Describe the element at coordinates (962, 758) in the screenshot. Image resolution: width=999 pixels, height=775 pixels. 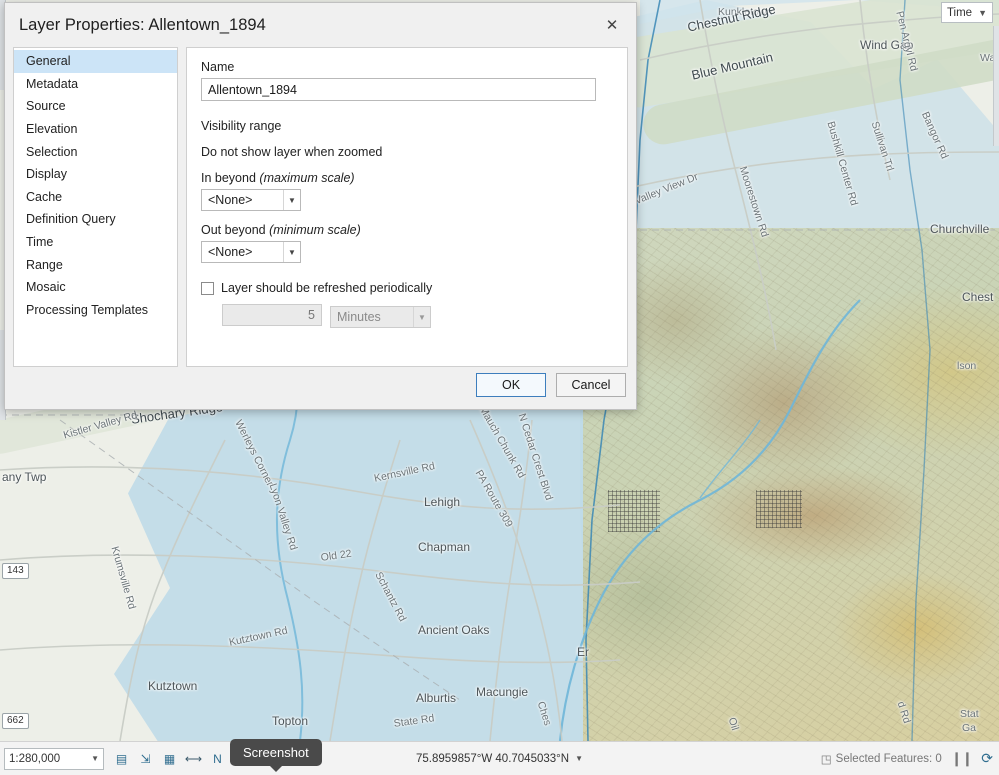
I see `pause-drawing-icon: ❙❙` at that location.